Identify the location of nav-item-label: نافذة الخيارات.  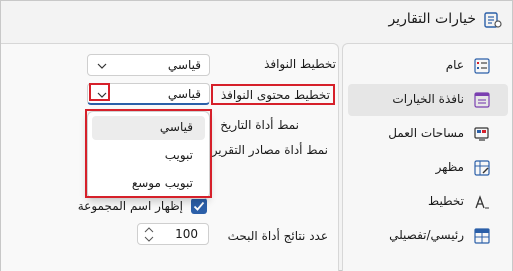
(428, 99).